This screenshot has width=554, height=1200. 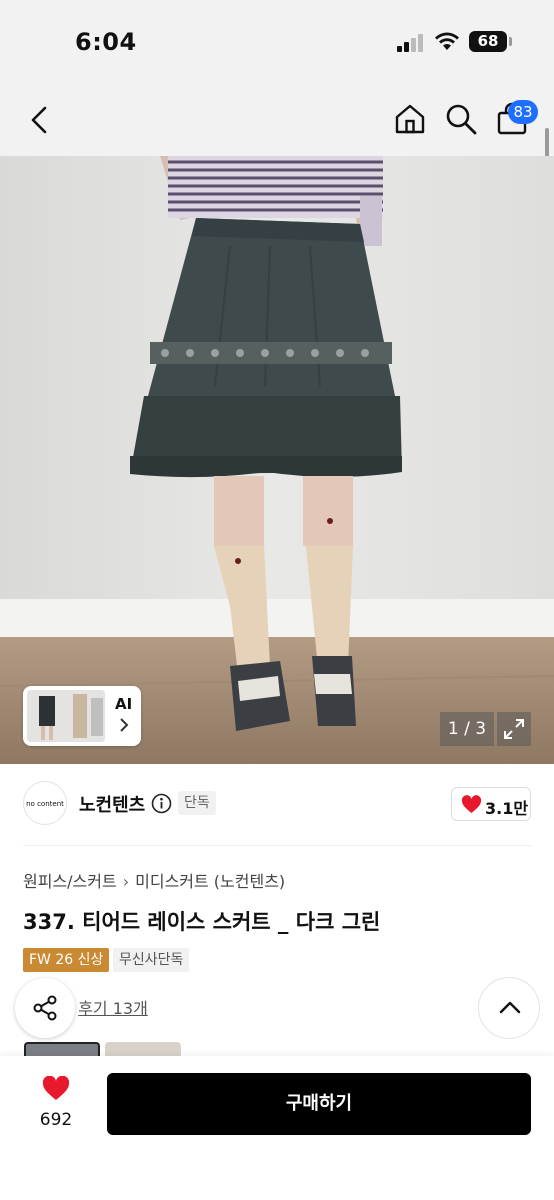 What do you see at coordinates (161, 803) in the screenshot?
I see `info-icon` at bounding box center [161, 803].